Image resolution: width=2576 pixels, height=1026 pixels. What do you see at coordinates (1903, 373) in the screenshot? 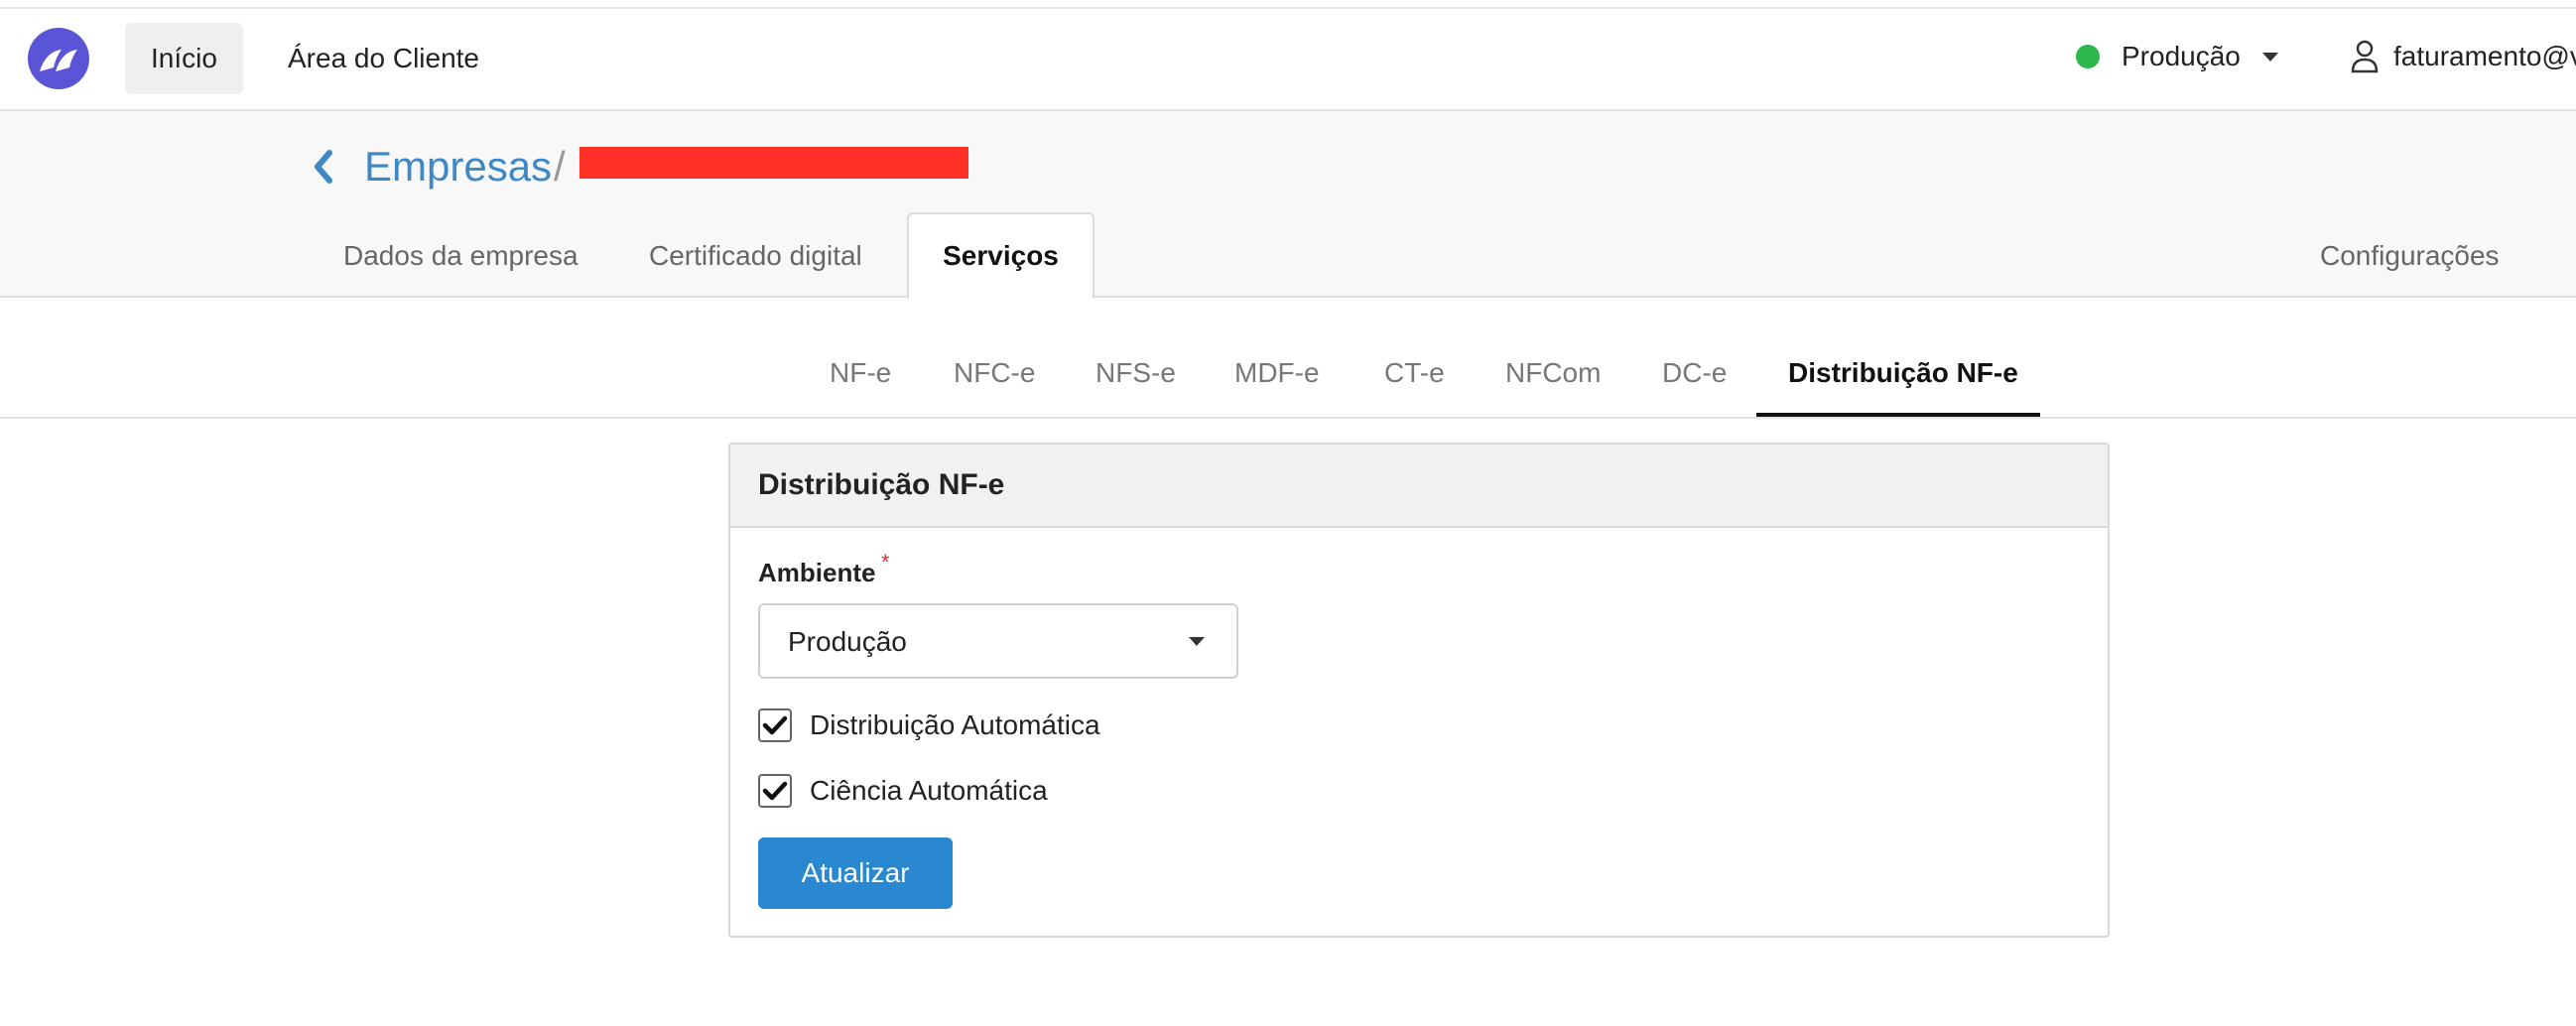
I see `service-tab-nfe-distribution: Distribuição NF-e` at bounding box center [1903, 373].